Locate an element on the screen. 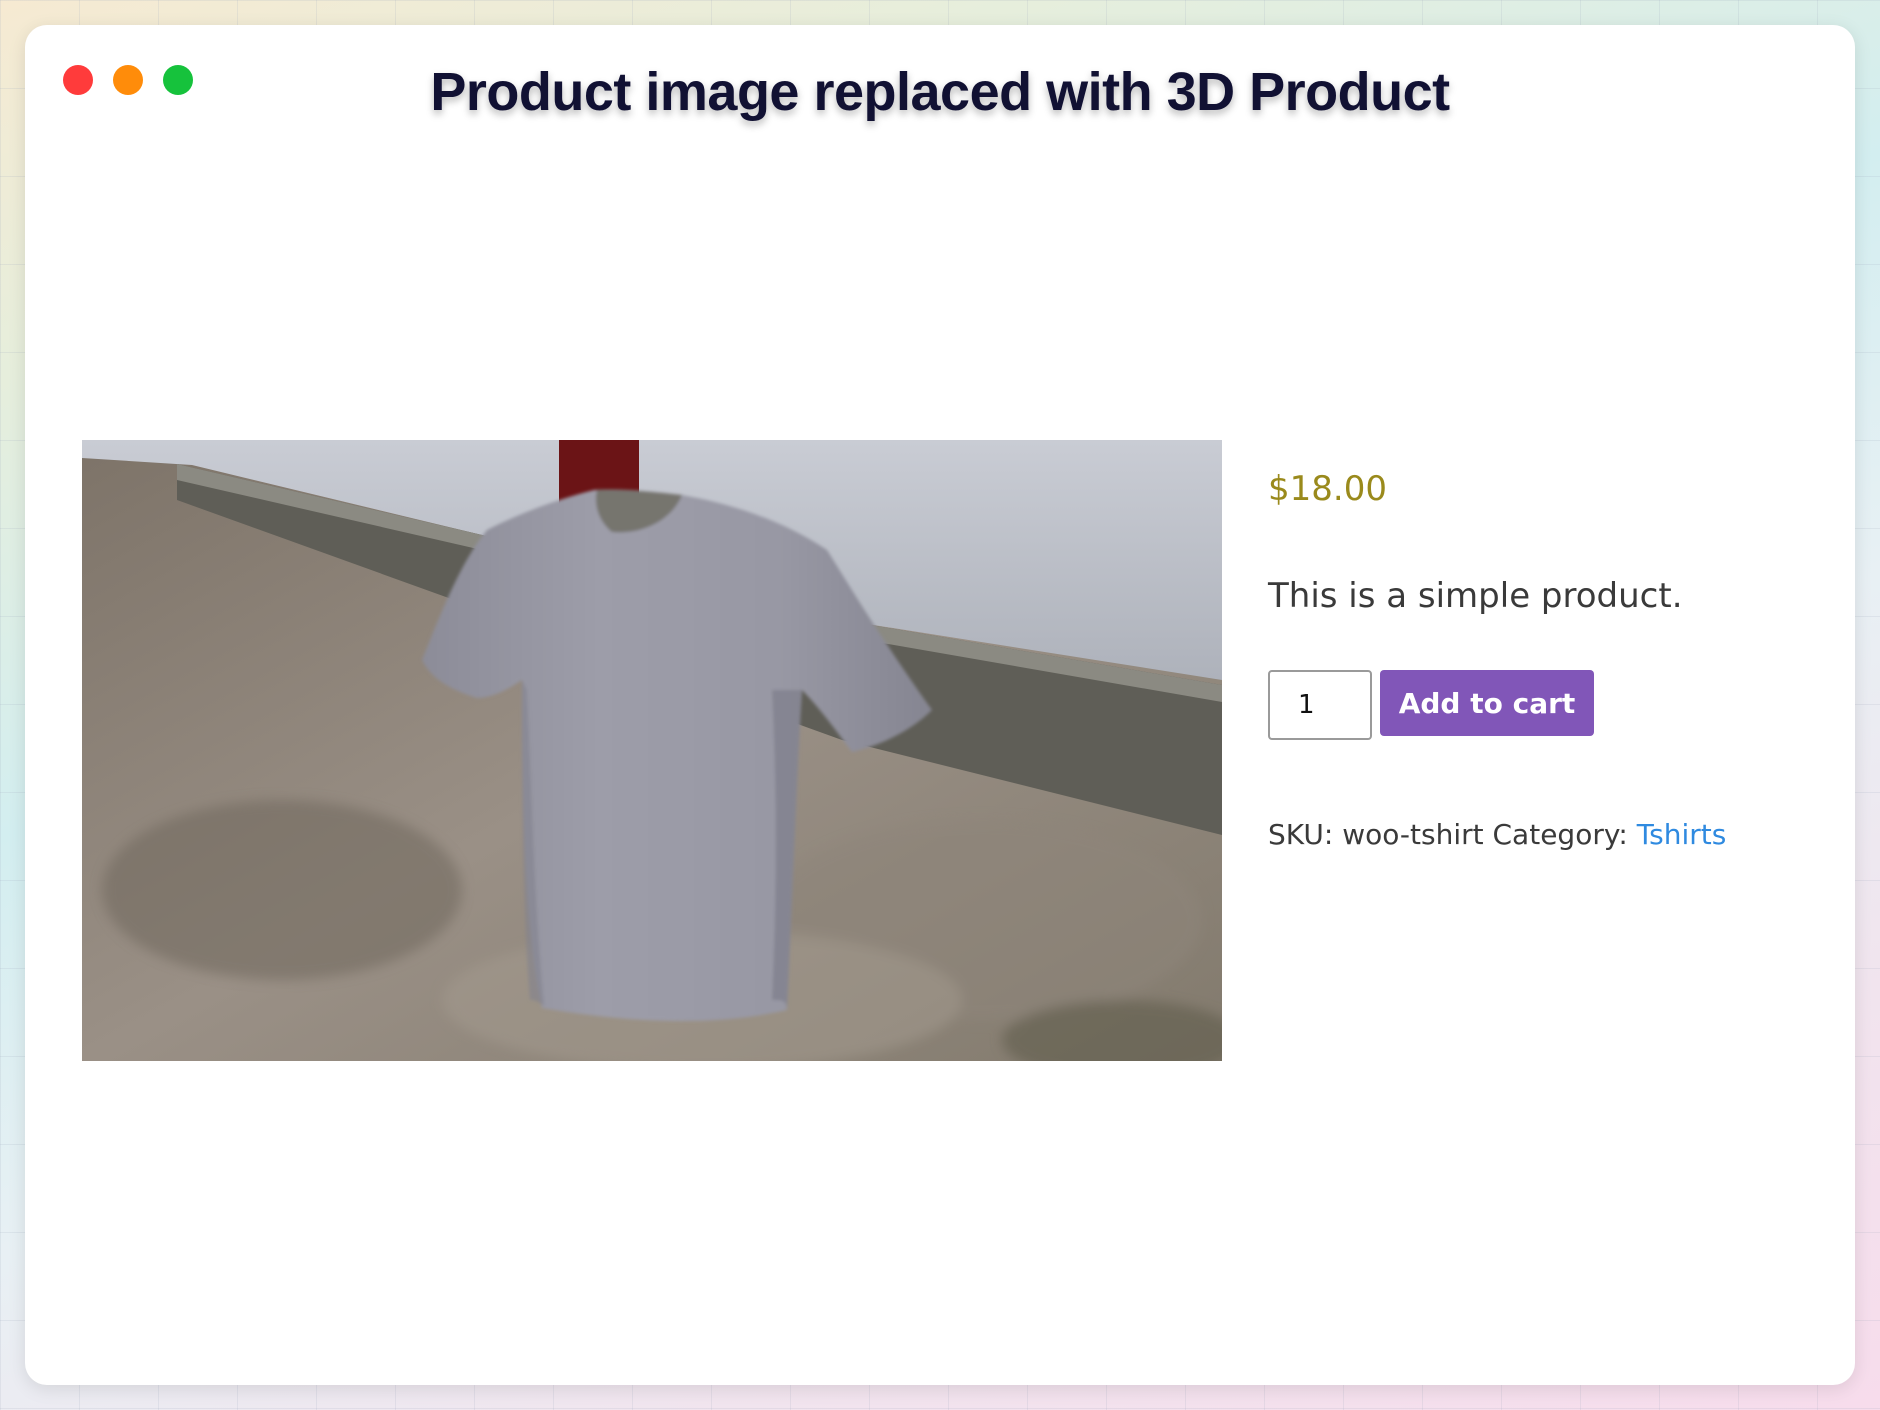 The height and width of the screenshot is (1410, 1880). product-price: $18.00 is located at coordinates (1327, 489).